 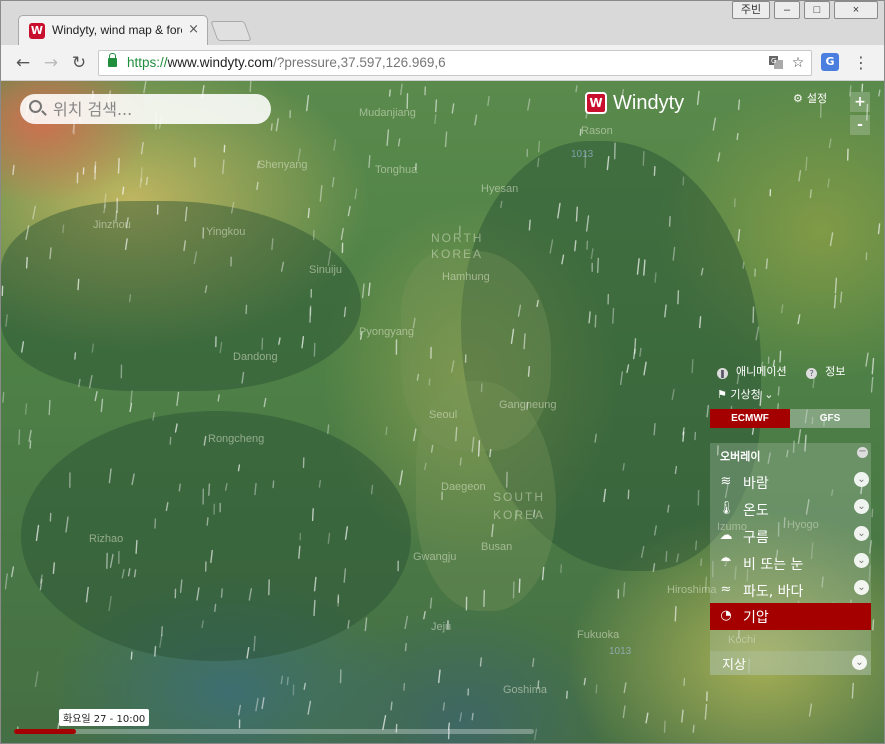 I want to click on map-place-label: Daegeon, so click(x=463, y=487).